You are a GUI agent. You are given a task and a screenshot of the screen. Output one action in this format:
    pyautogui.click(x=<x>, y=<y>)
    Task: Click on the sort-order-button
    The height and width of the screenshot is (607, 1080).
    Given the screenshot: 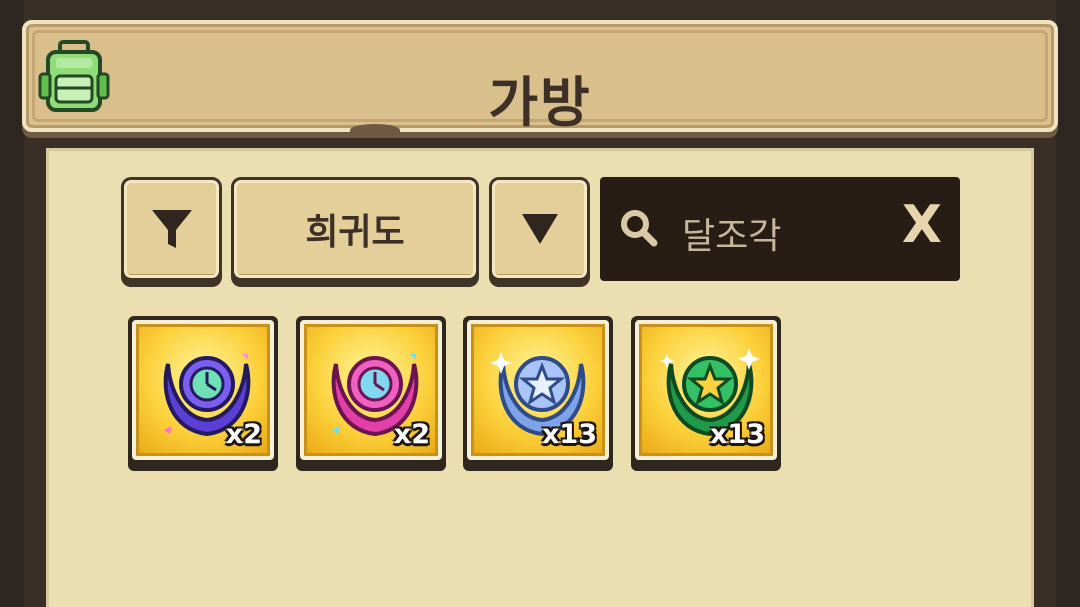 What is the action you would take?
    pyautogui.click(x=539, y=229)
    